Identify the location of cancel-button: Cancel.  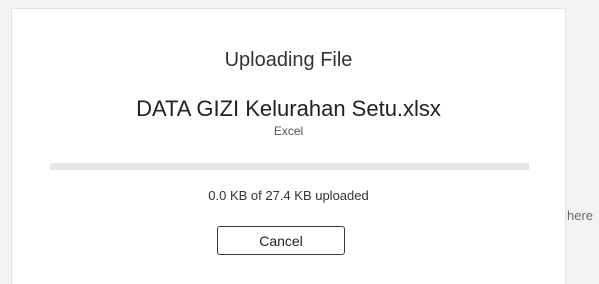
(281, 240).